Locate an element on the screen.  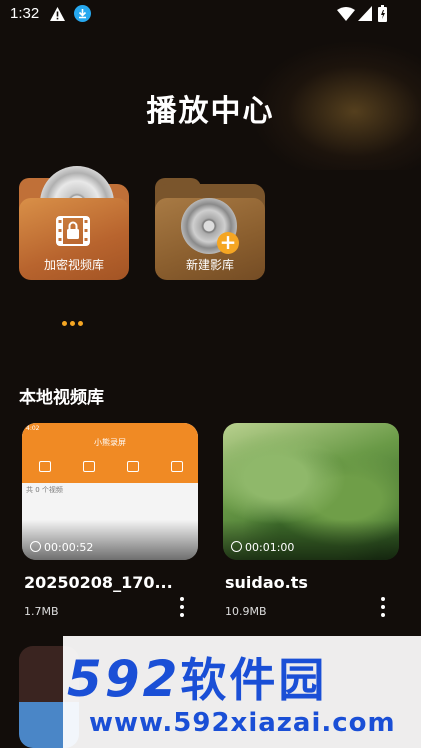
page-title: 播放中心 is located at coordinates (210, 111).